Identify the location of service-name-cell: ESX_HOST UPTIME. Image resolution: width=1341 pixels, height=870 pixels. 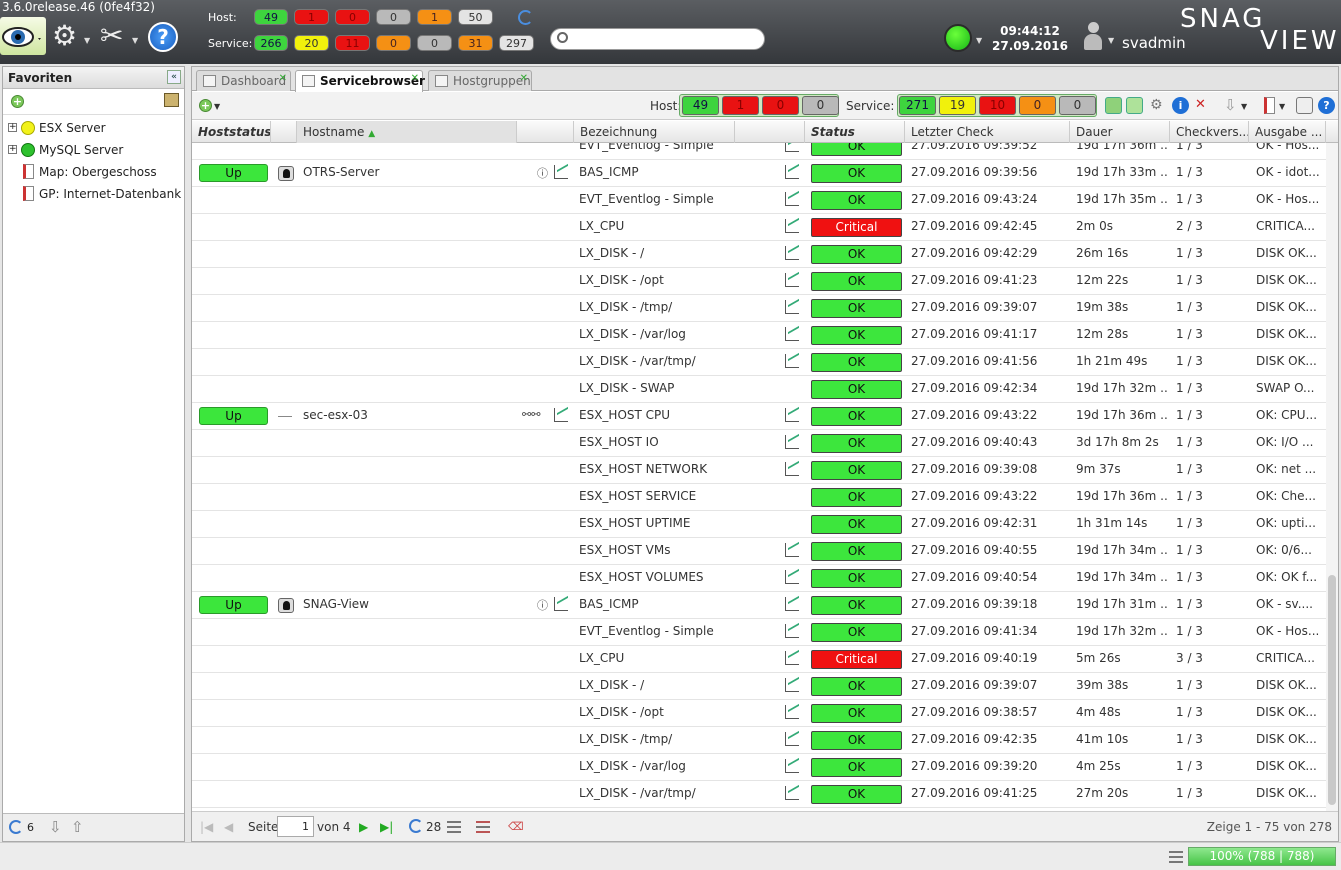
(656, 524).